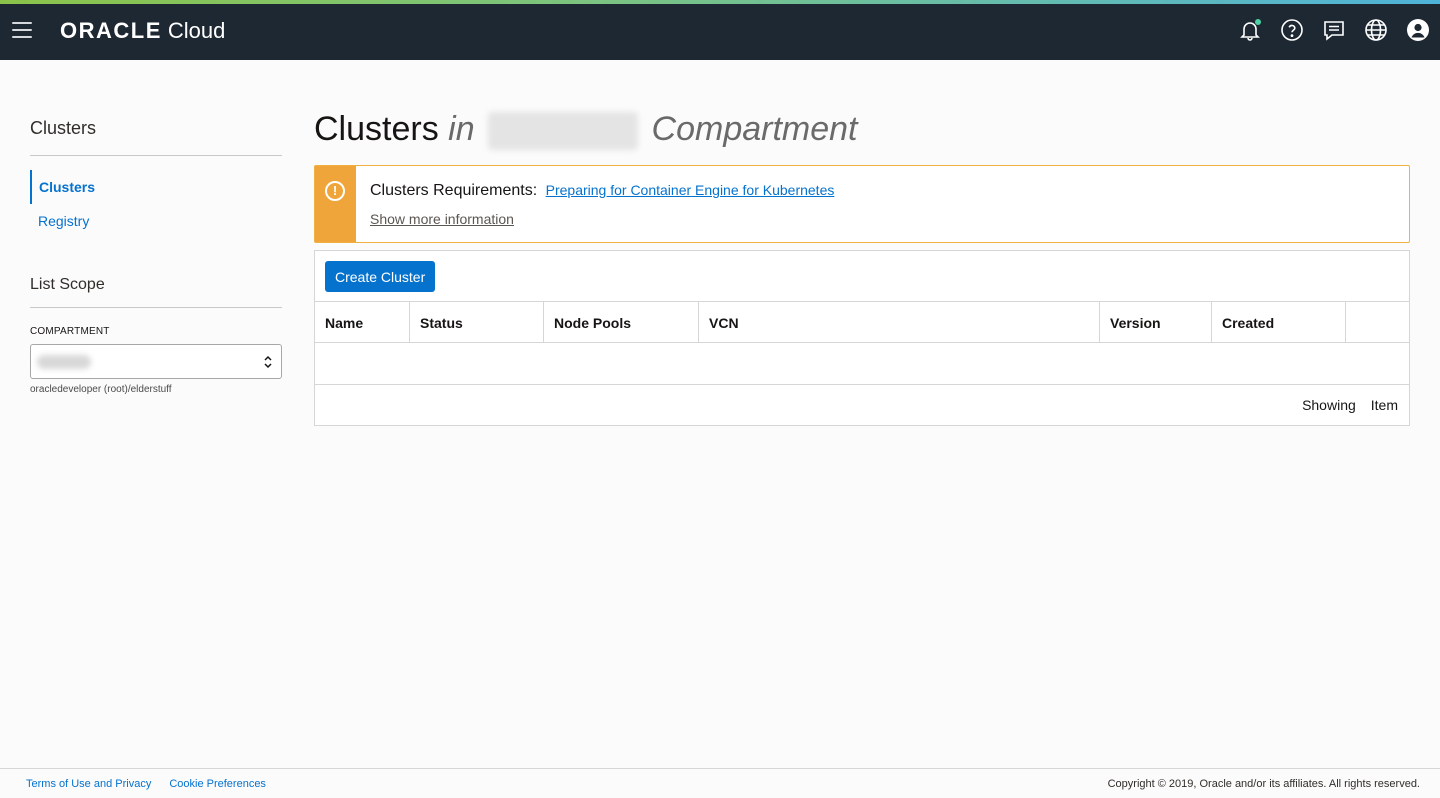 This screenshot has width=1440, height=798. What do you see at coordinates (1258, 22) in the screenshot?
I see `notification-dot` at bounding box center [1258, 22].